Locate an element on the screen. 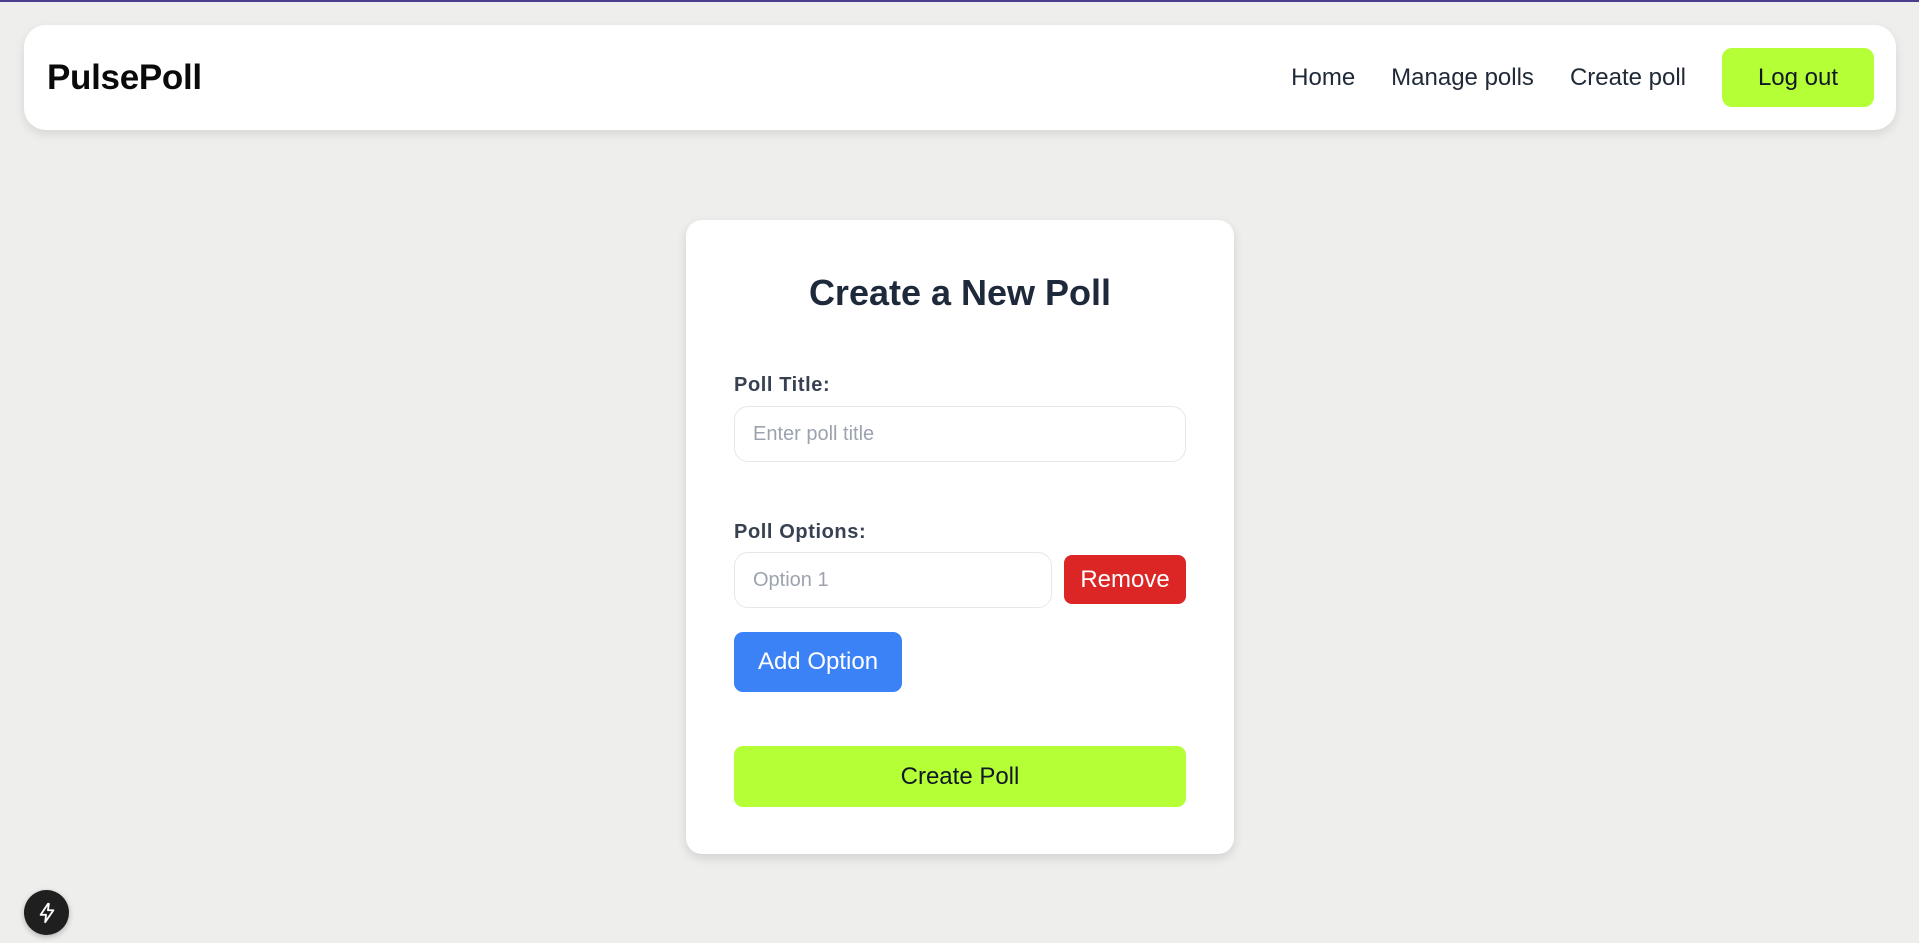 The height and width of the screenshot is (943, 1919). nav-link-create-poll: Create poll is located at coordinates (1628, 78).